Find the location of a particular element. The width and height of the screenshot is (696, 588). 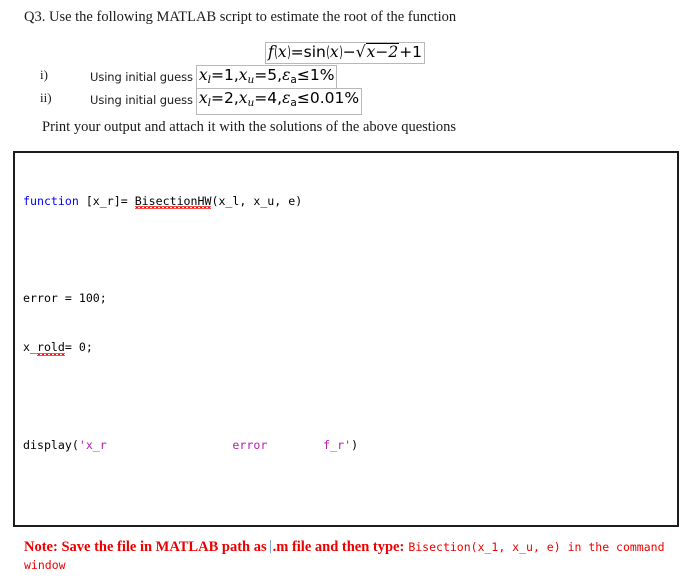

item-math-ii: xl=2,xu=4,εa≤0.01% is located at coordinates (279, 101).